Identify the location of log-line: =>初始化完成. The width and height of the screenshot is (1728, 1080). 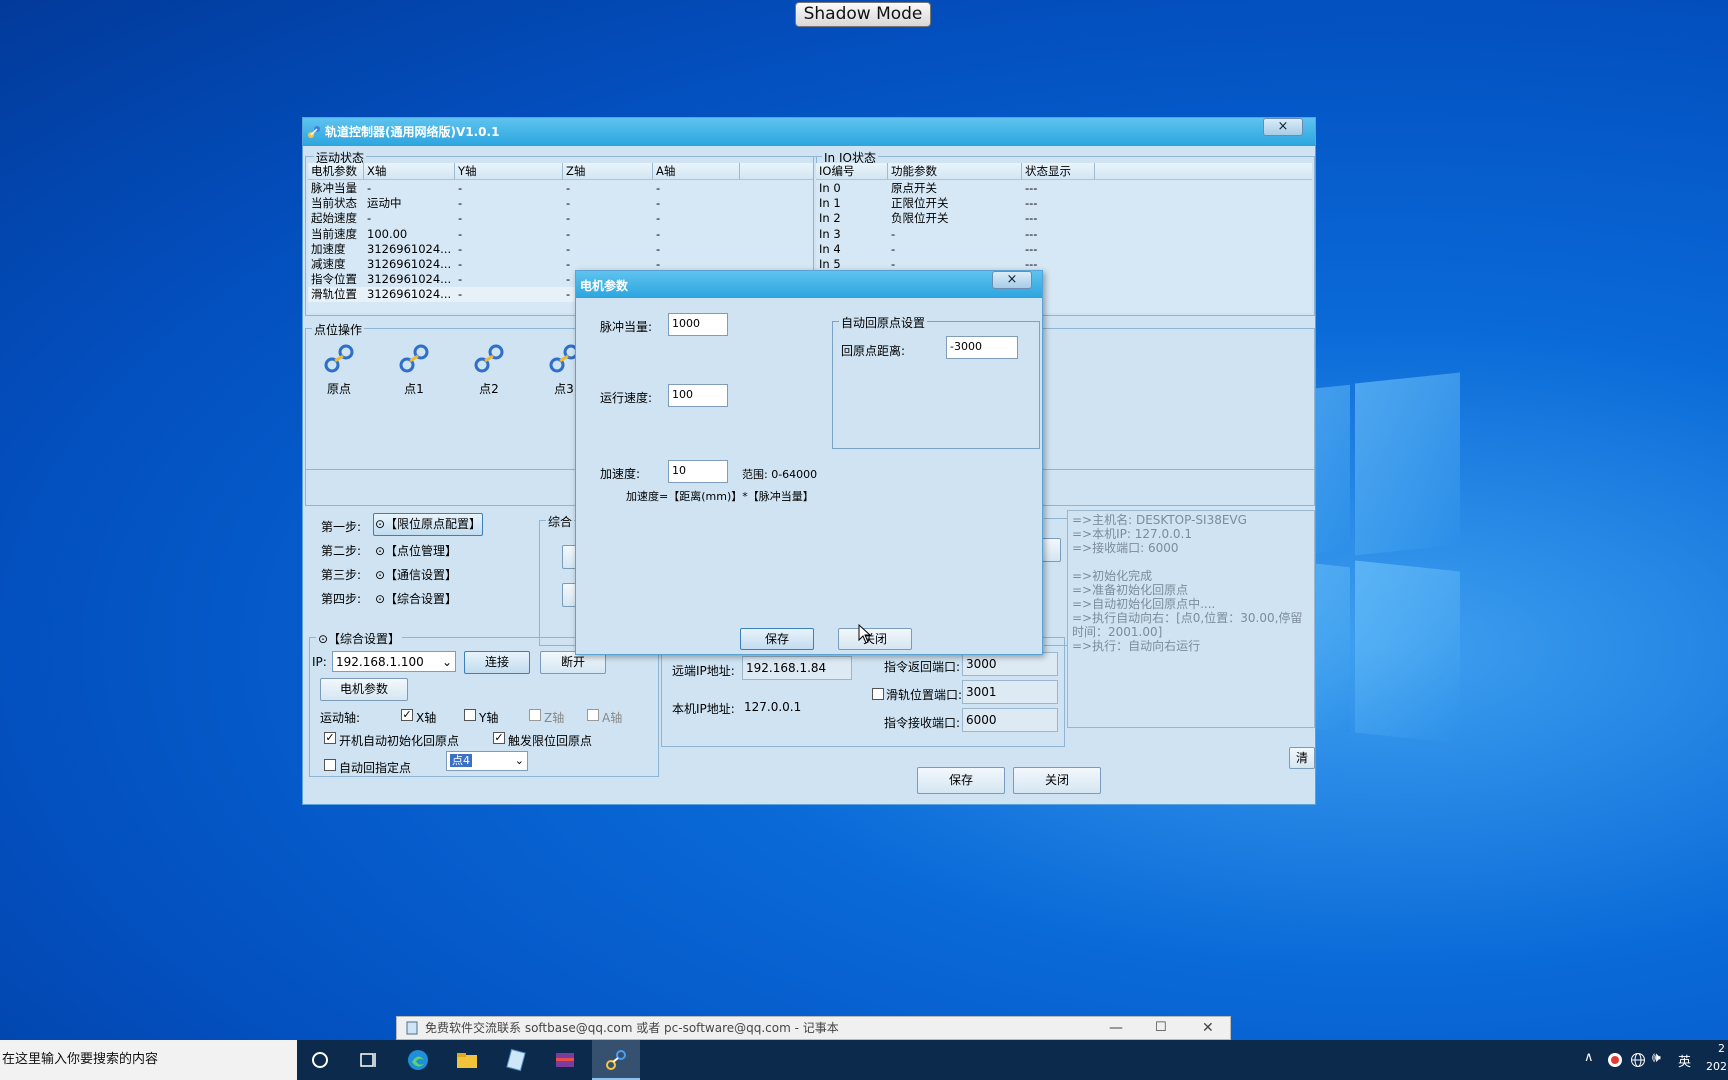
(1112, 576).